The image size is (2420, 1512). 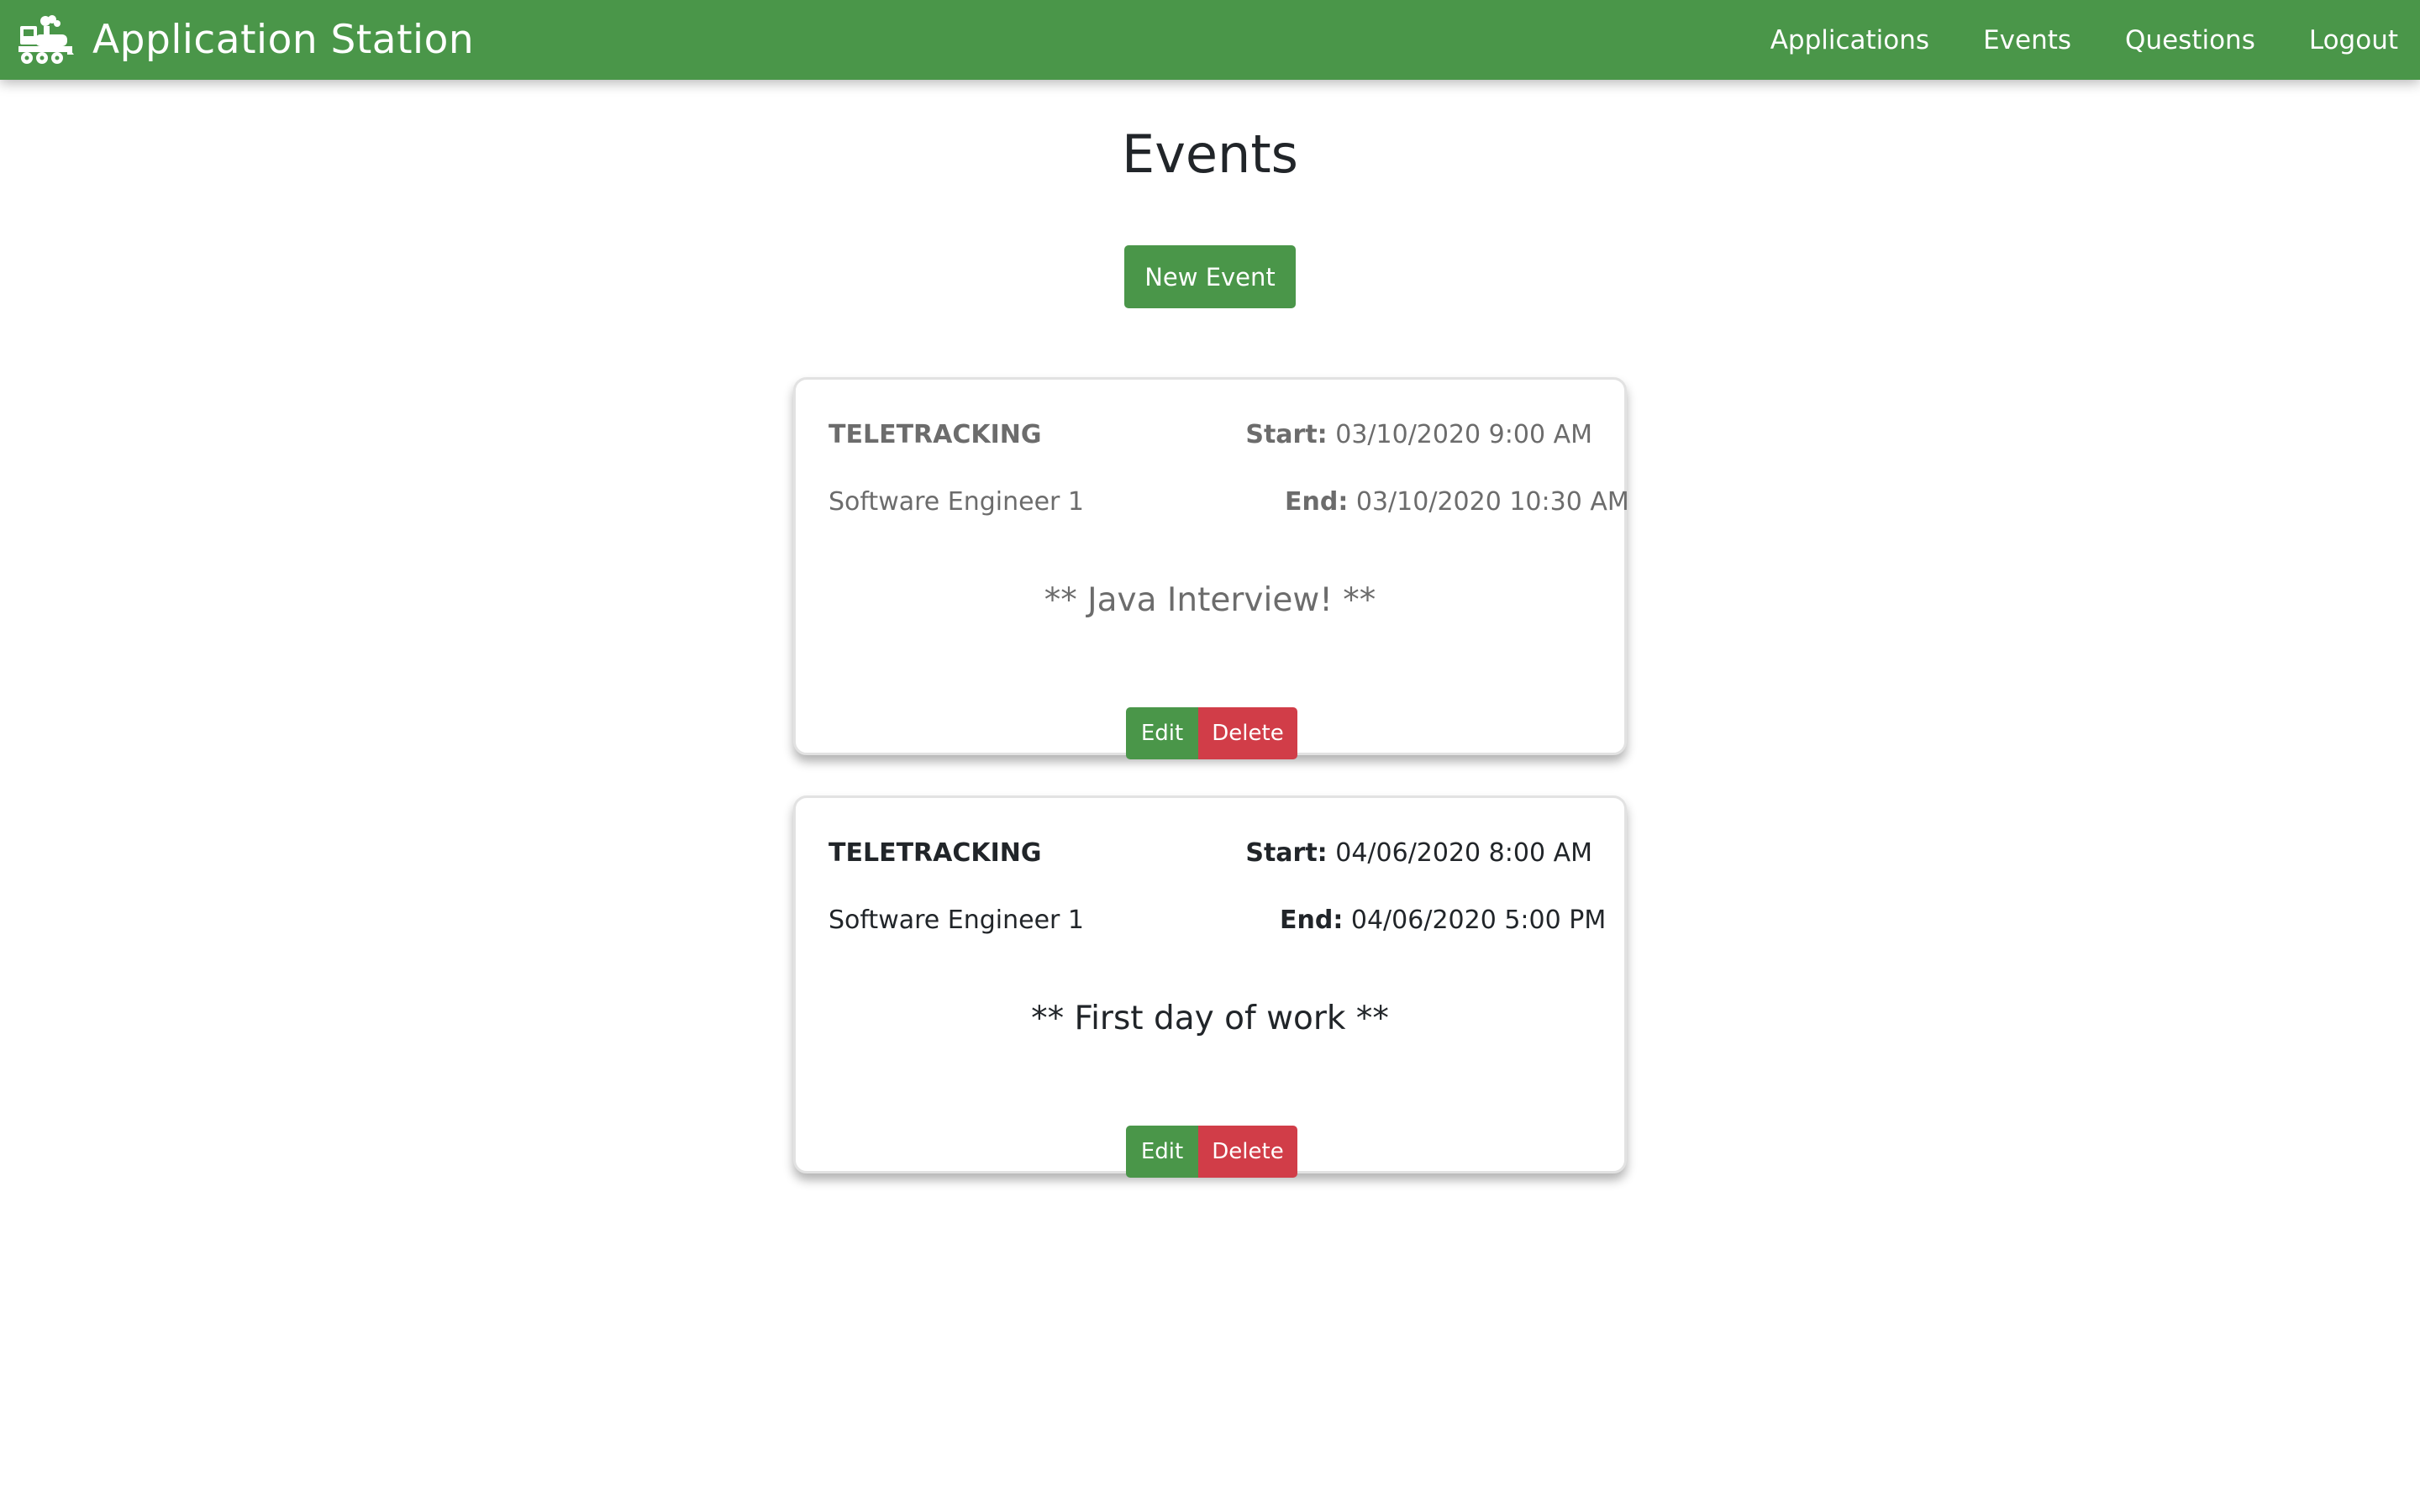 I want to click on event-start: Start: 04/06/2020 8:00 AM, so click(x=1418, y=853).